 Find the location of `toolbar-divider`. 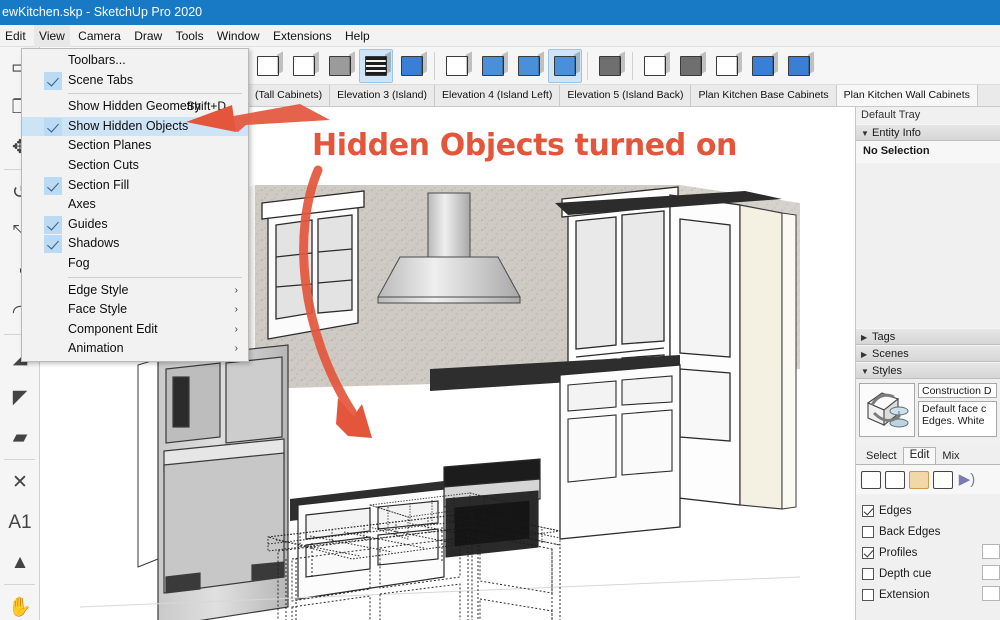

toolbar-divider is located at coordinates (587, 65).